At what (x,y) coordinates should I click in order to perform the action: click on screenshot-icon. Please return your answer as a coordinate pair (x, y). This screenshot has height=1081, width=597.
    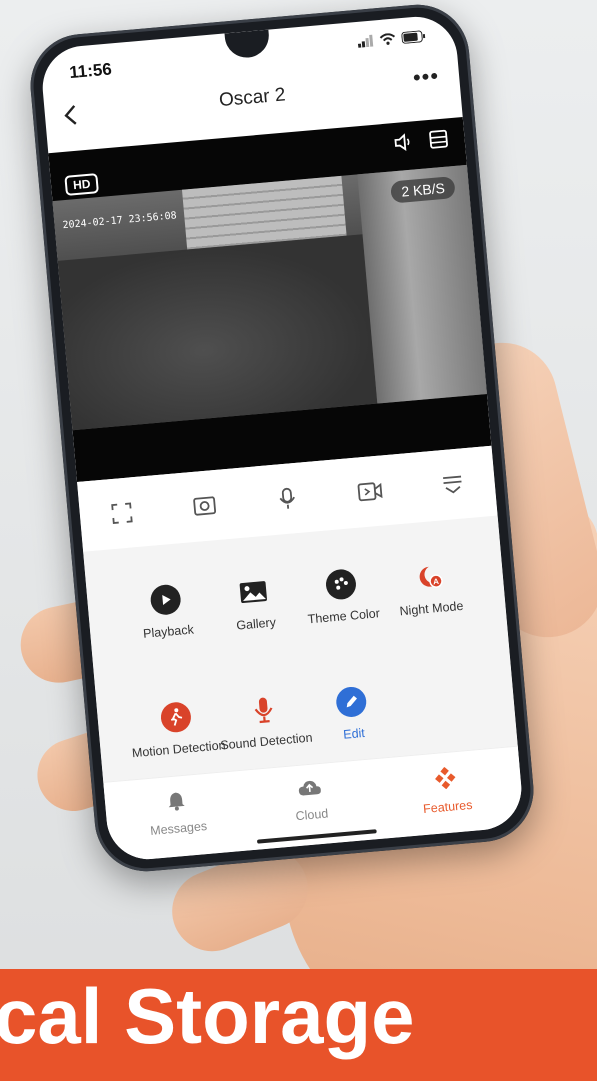
    Looking at the image, I should click on (204, 506).